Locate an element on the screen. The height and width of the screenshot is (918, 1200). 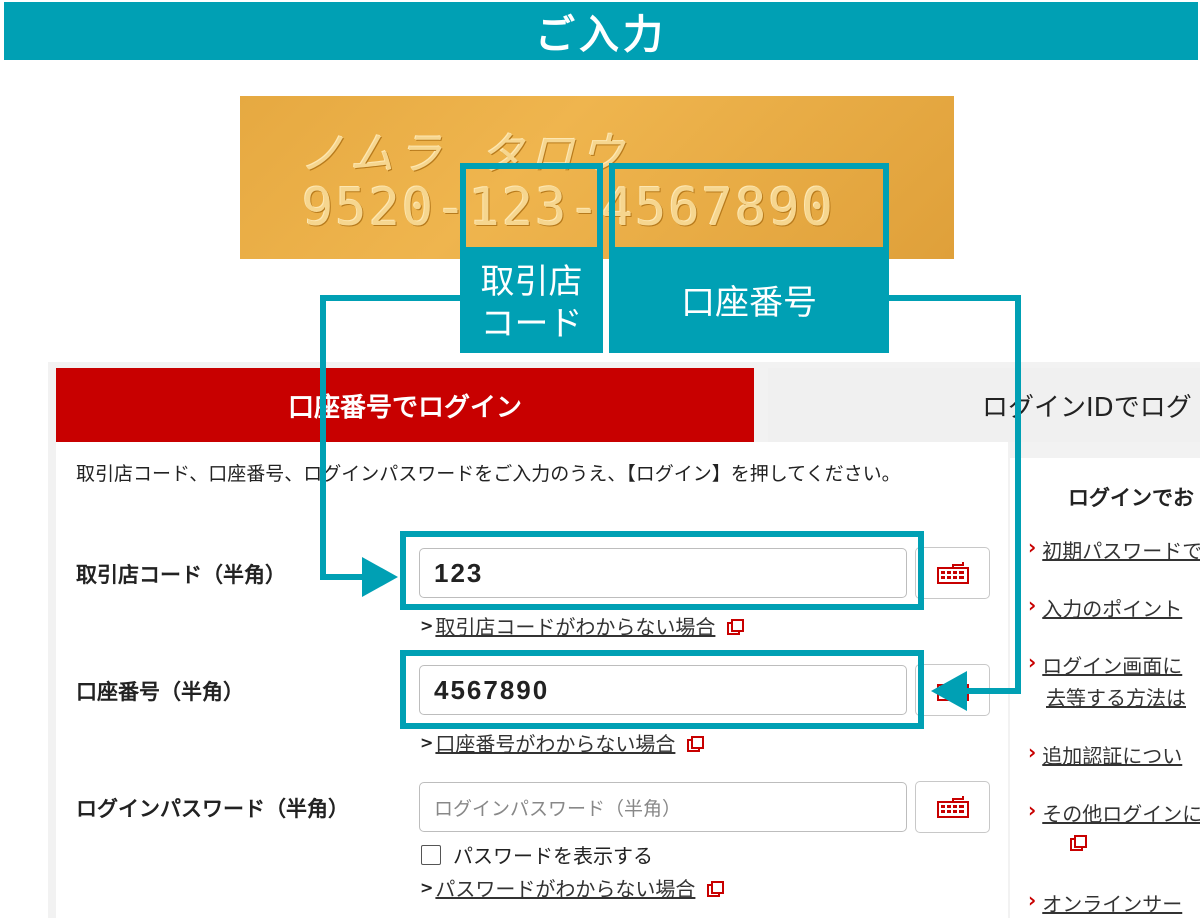
sidebar-title: ログインでお is located at coordinates (1131, 498).